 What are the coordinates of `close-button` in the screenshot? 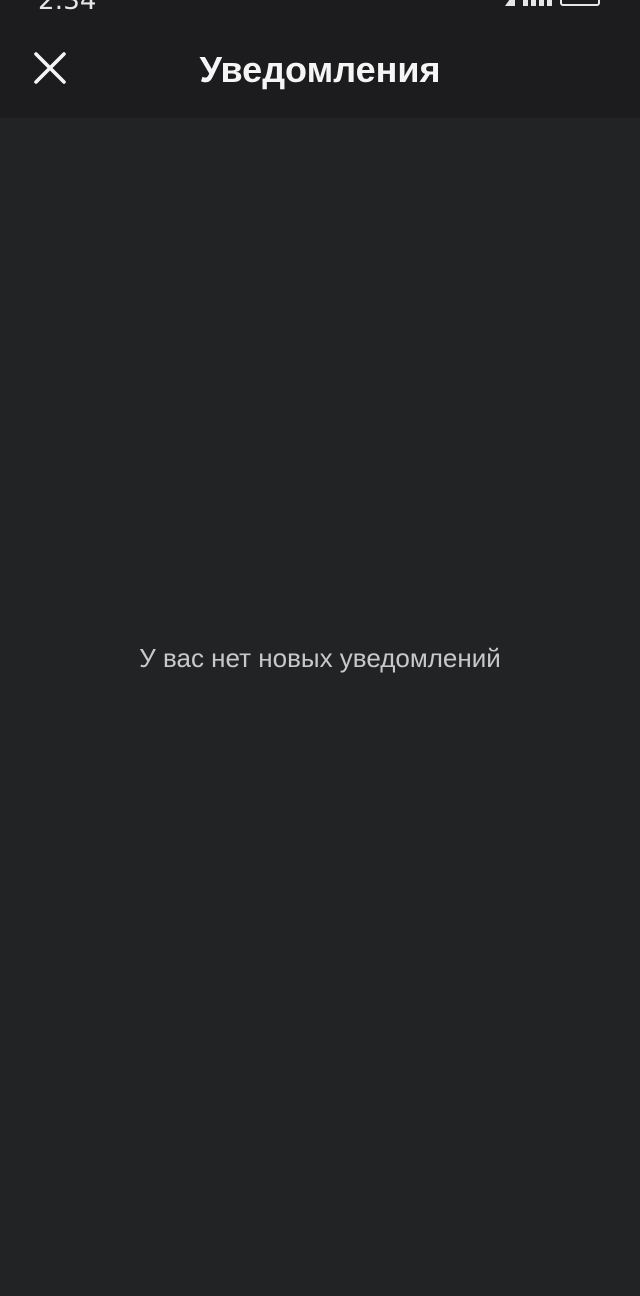 It's located at (50, 68).